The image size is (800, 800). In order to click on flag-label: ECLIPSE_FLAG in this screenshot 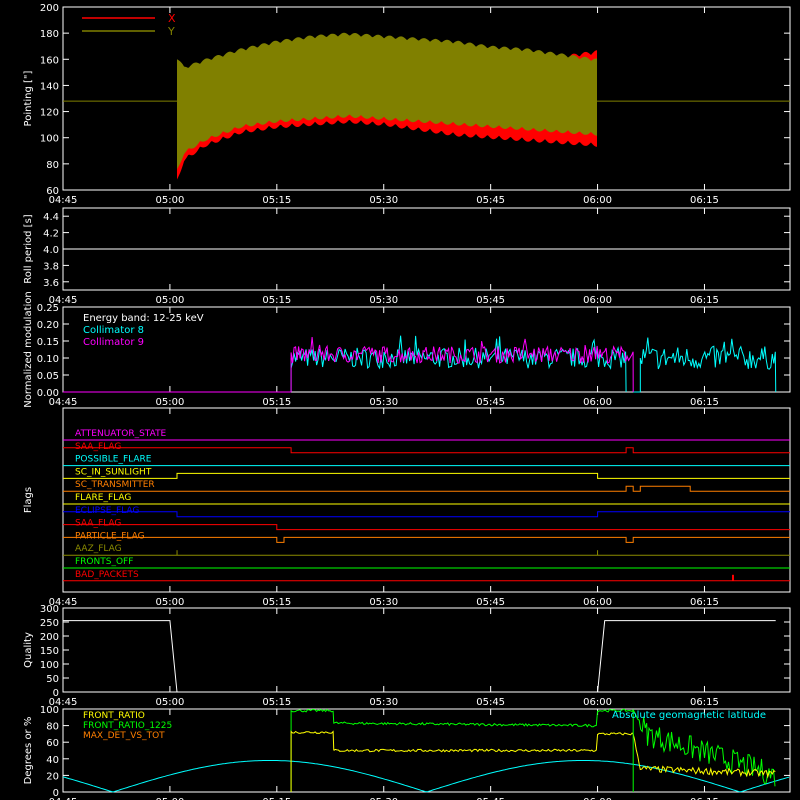, I will do `click(107, 511)`.